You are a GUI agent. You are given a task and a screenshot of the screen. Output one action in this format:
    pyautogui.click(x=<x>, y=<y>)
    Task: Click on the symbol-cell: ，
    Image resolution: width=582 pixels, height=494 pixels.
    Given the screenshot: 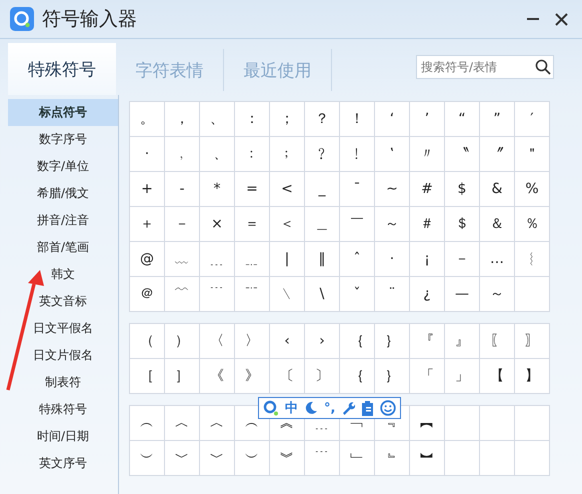 What is the action you would take?
    pyautogui.click(x=182, y=119)
    